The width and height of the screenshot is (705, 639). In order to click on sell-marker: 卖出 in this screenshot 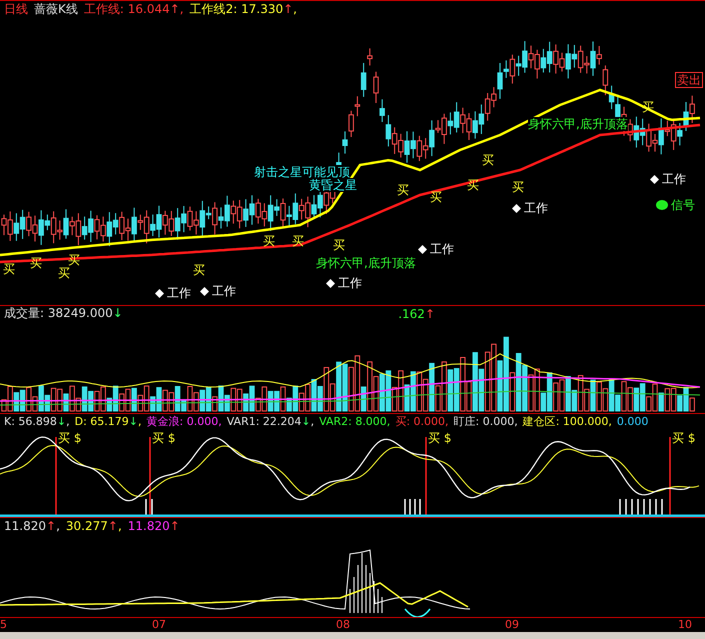, I will do `click(689, 80)`.